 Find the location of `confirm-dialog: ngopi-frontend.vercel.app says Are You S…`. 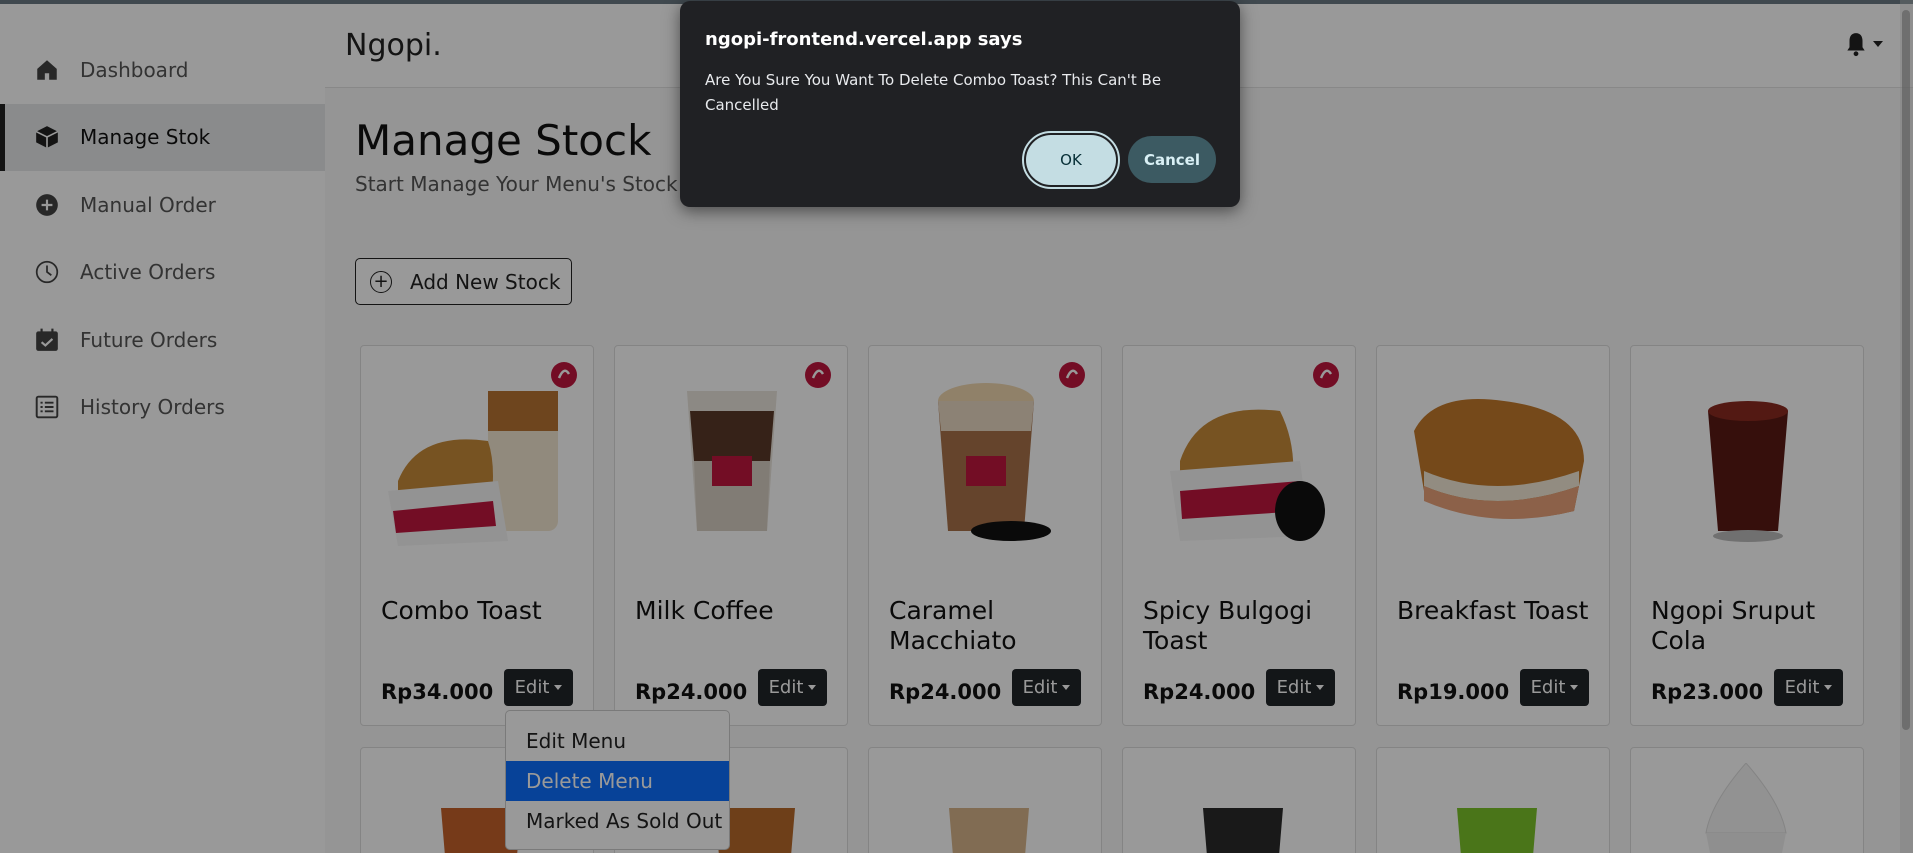

confirm-dialog: ngopi-frontend.vercel.app says Are You S… is located at coordinates (960, 104).